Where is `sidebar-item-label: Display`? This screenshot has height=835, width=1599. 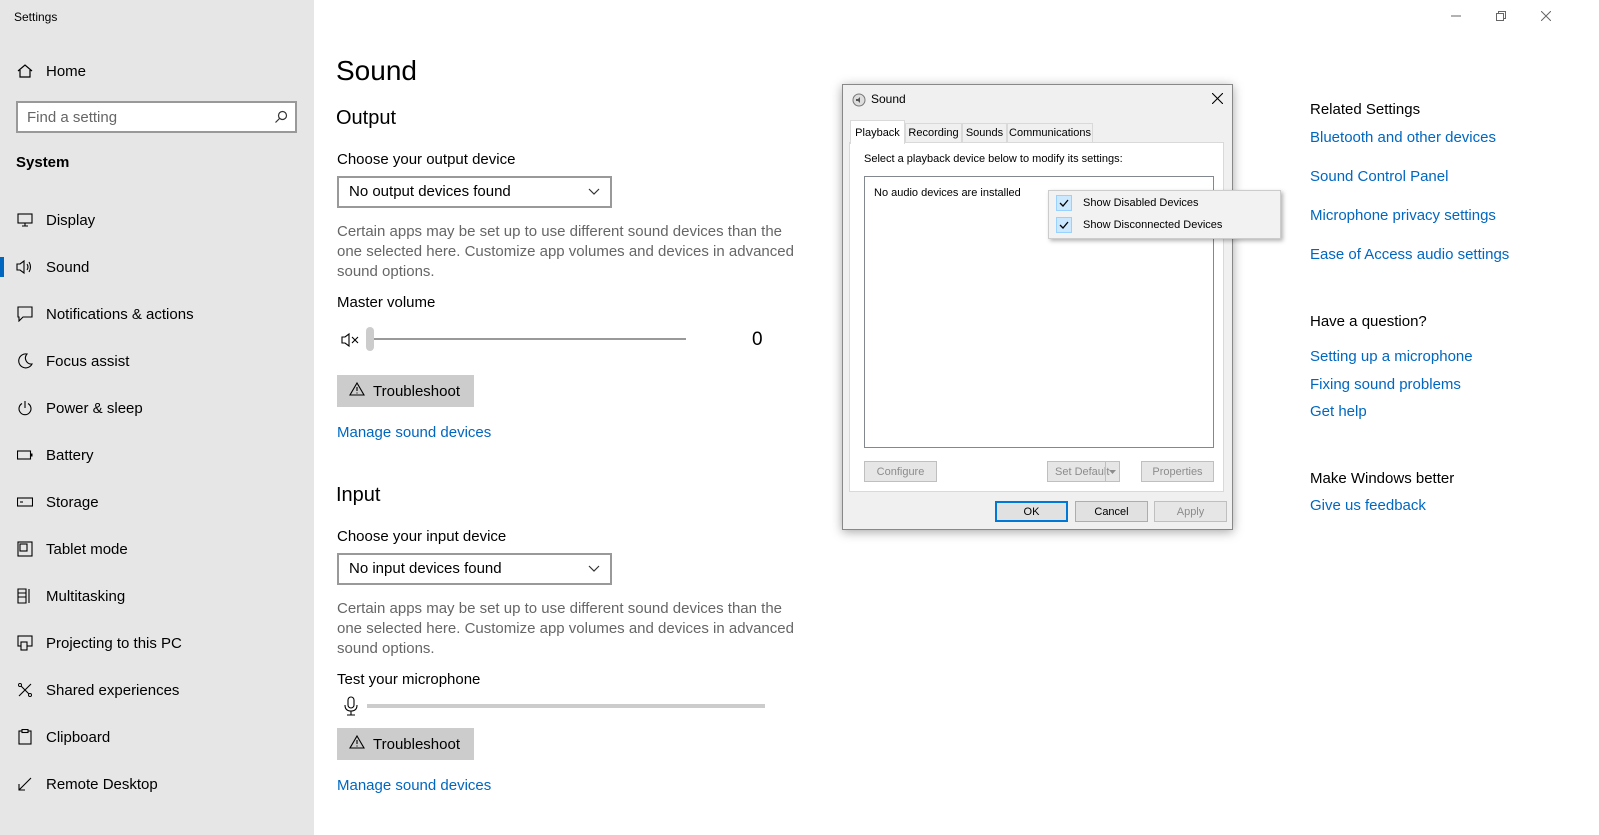
sidebar-item-label: Display is located at coordinates (71, 220).